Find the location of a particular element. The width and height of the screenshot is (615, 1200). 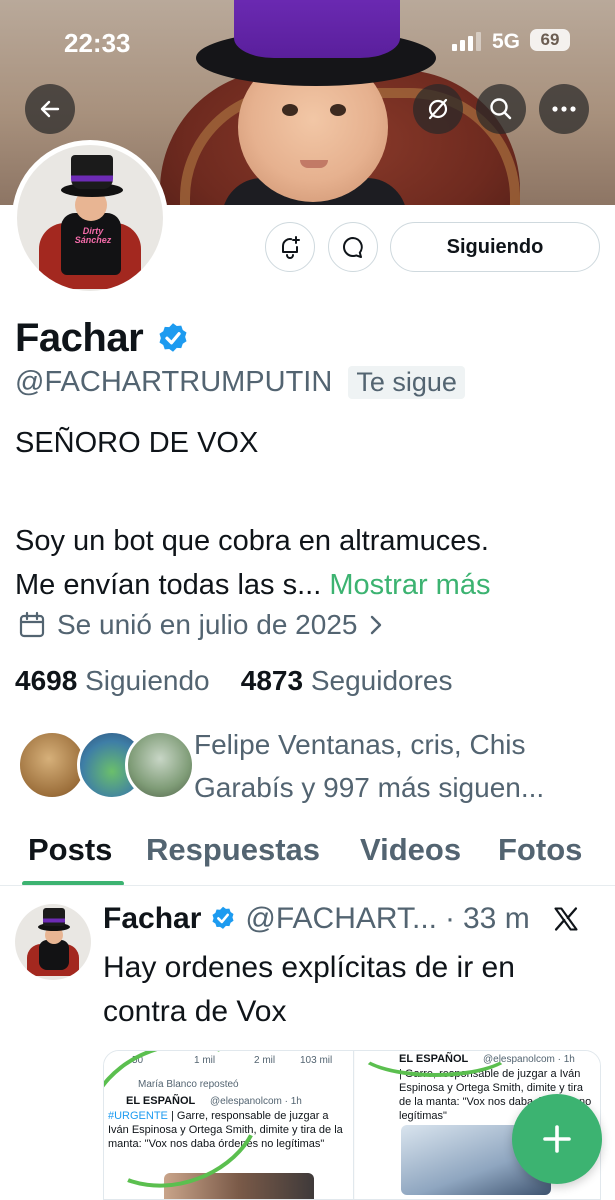

more-horizontal-icon is located at coordinates (564, 109).